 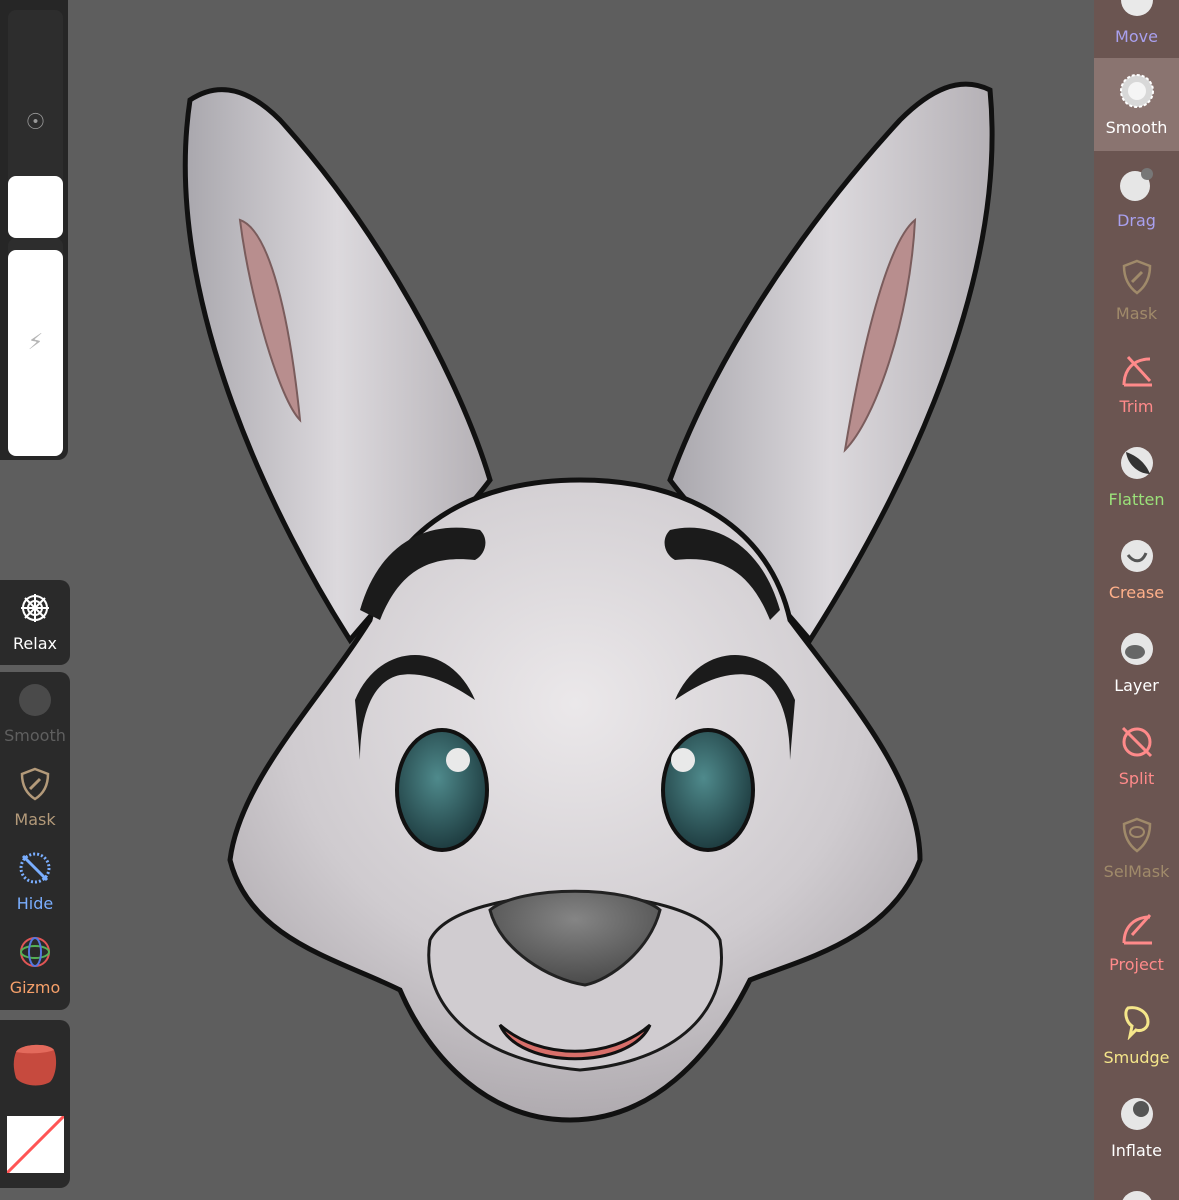 I want to click on intensity-icon: ⚡, so click(x=35, y=342).